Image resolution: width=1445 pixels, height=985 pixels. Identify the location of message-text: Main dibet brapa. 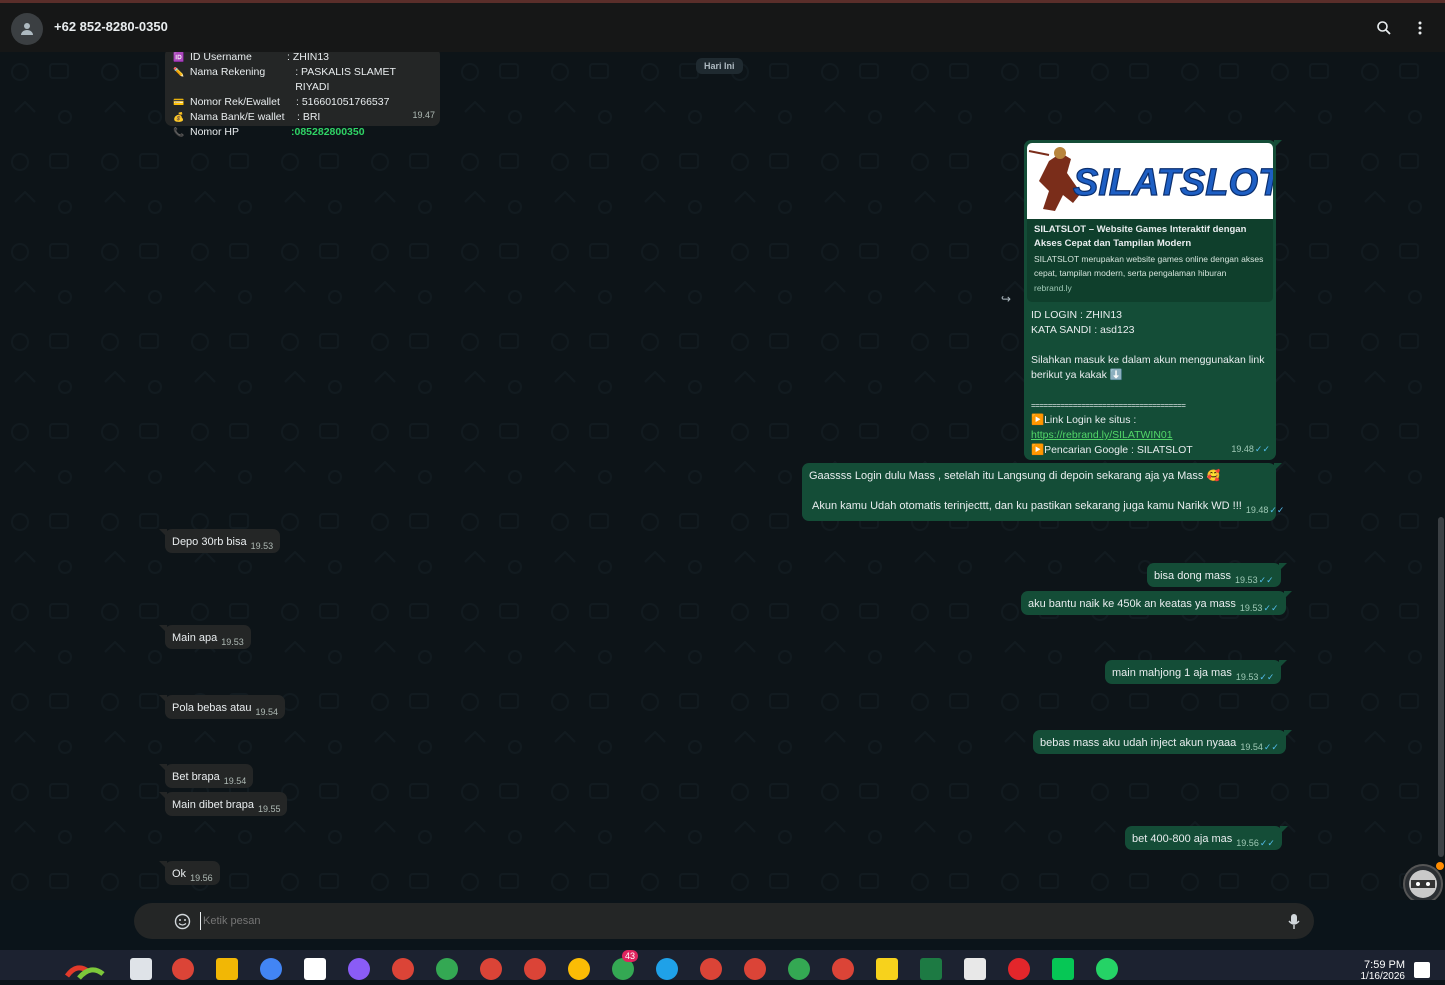
(213, 805).